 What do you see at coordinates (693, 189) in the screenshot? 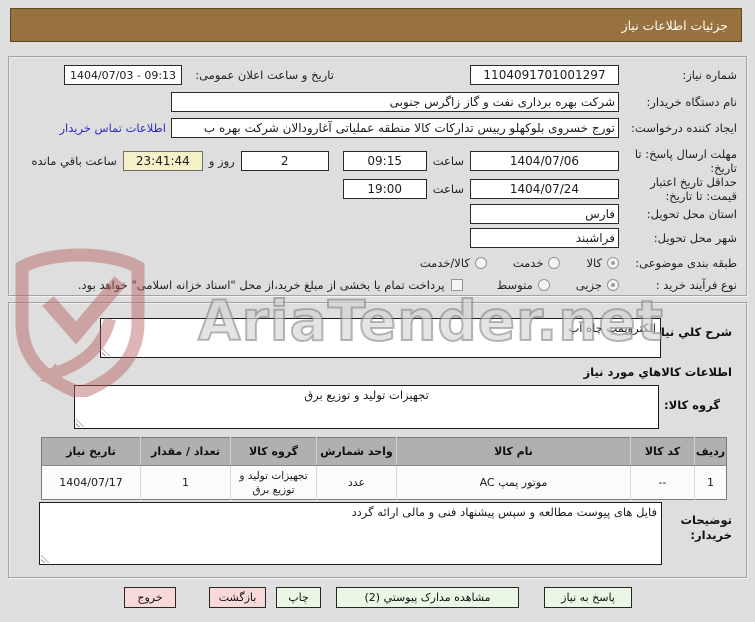
I see `price-validity-label: حداقل تاریخ اعتبار قیمت: تا تاریخ:` at bounding box center [693, 189].